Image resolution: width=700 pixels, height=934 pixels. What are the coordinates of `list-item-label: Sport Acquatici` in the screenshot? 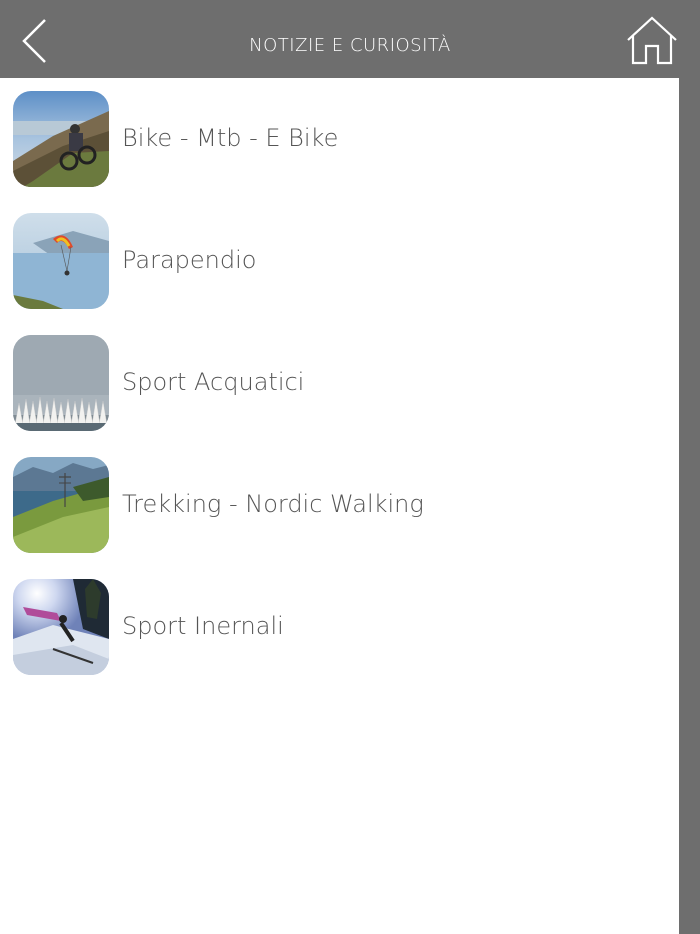 It's located at (213, 382).